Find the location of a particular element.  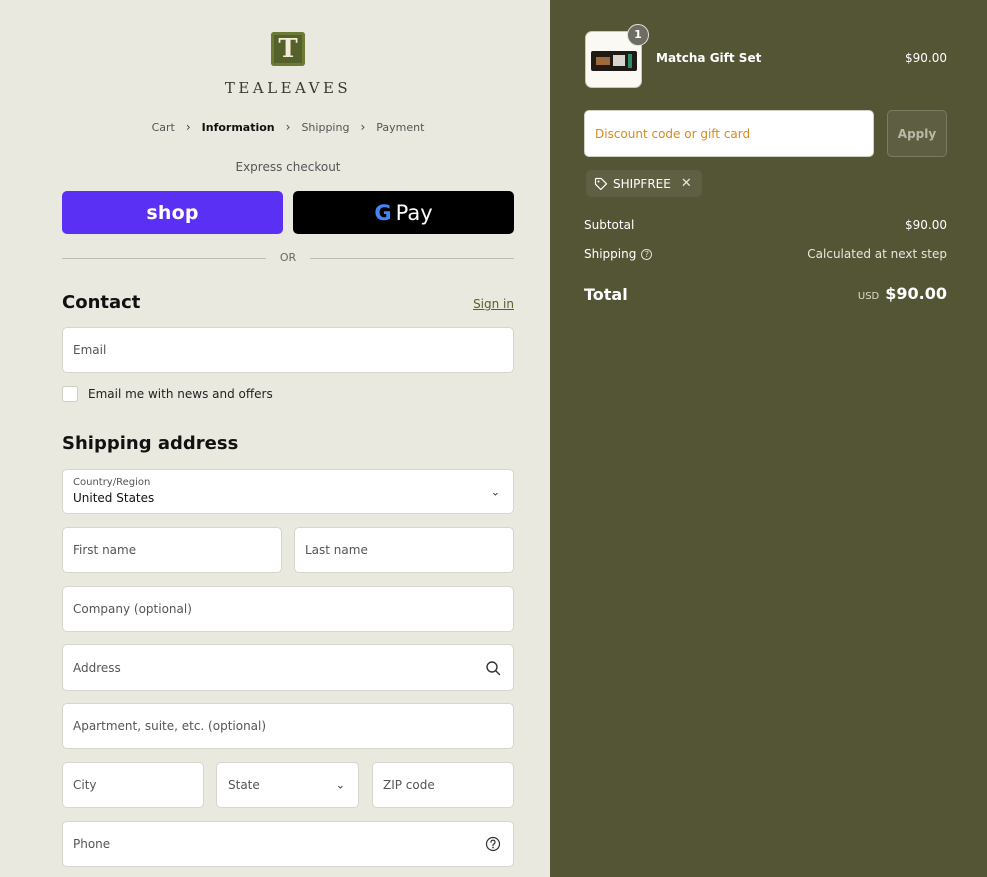

last-name-input is located at coordinates (404, 550).